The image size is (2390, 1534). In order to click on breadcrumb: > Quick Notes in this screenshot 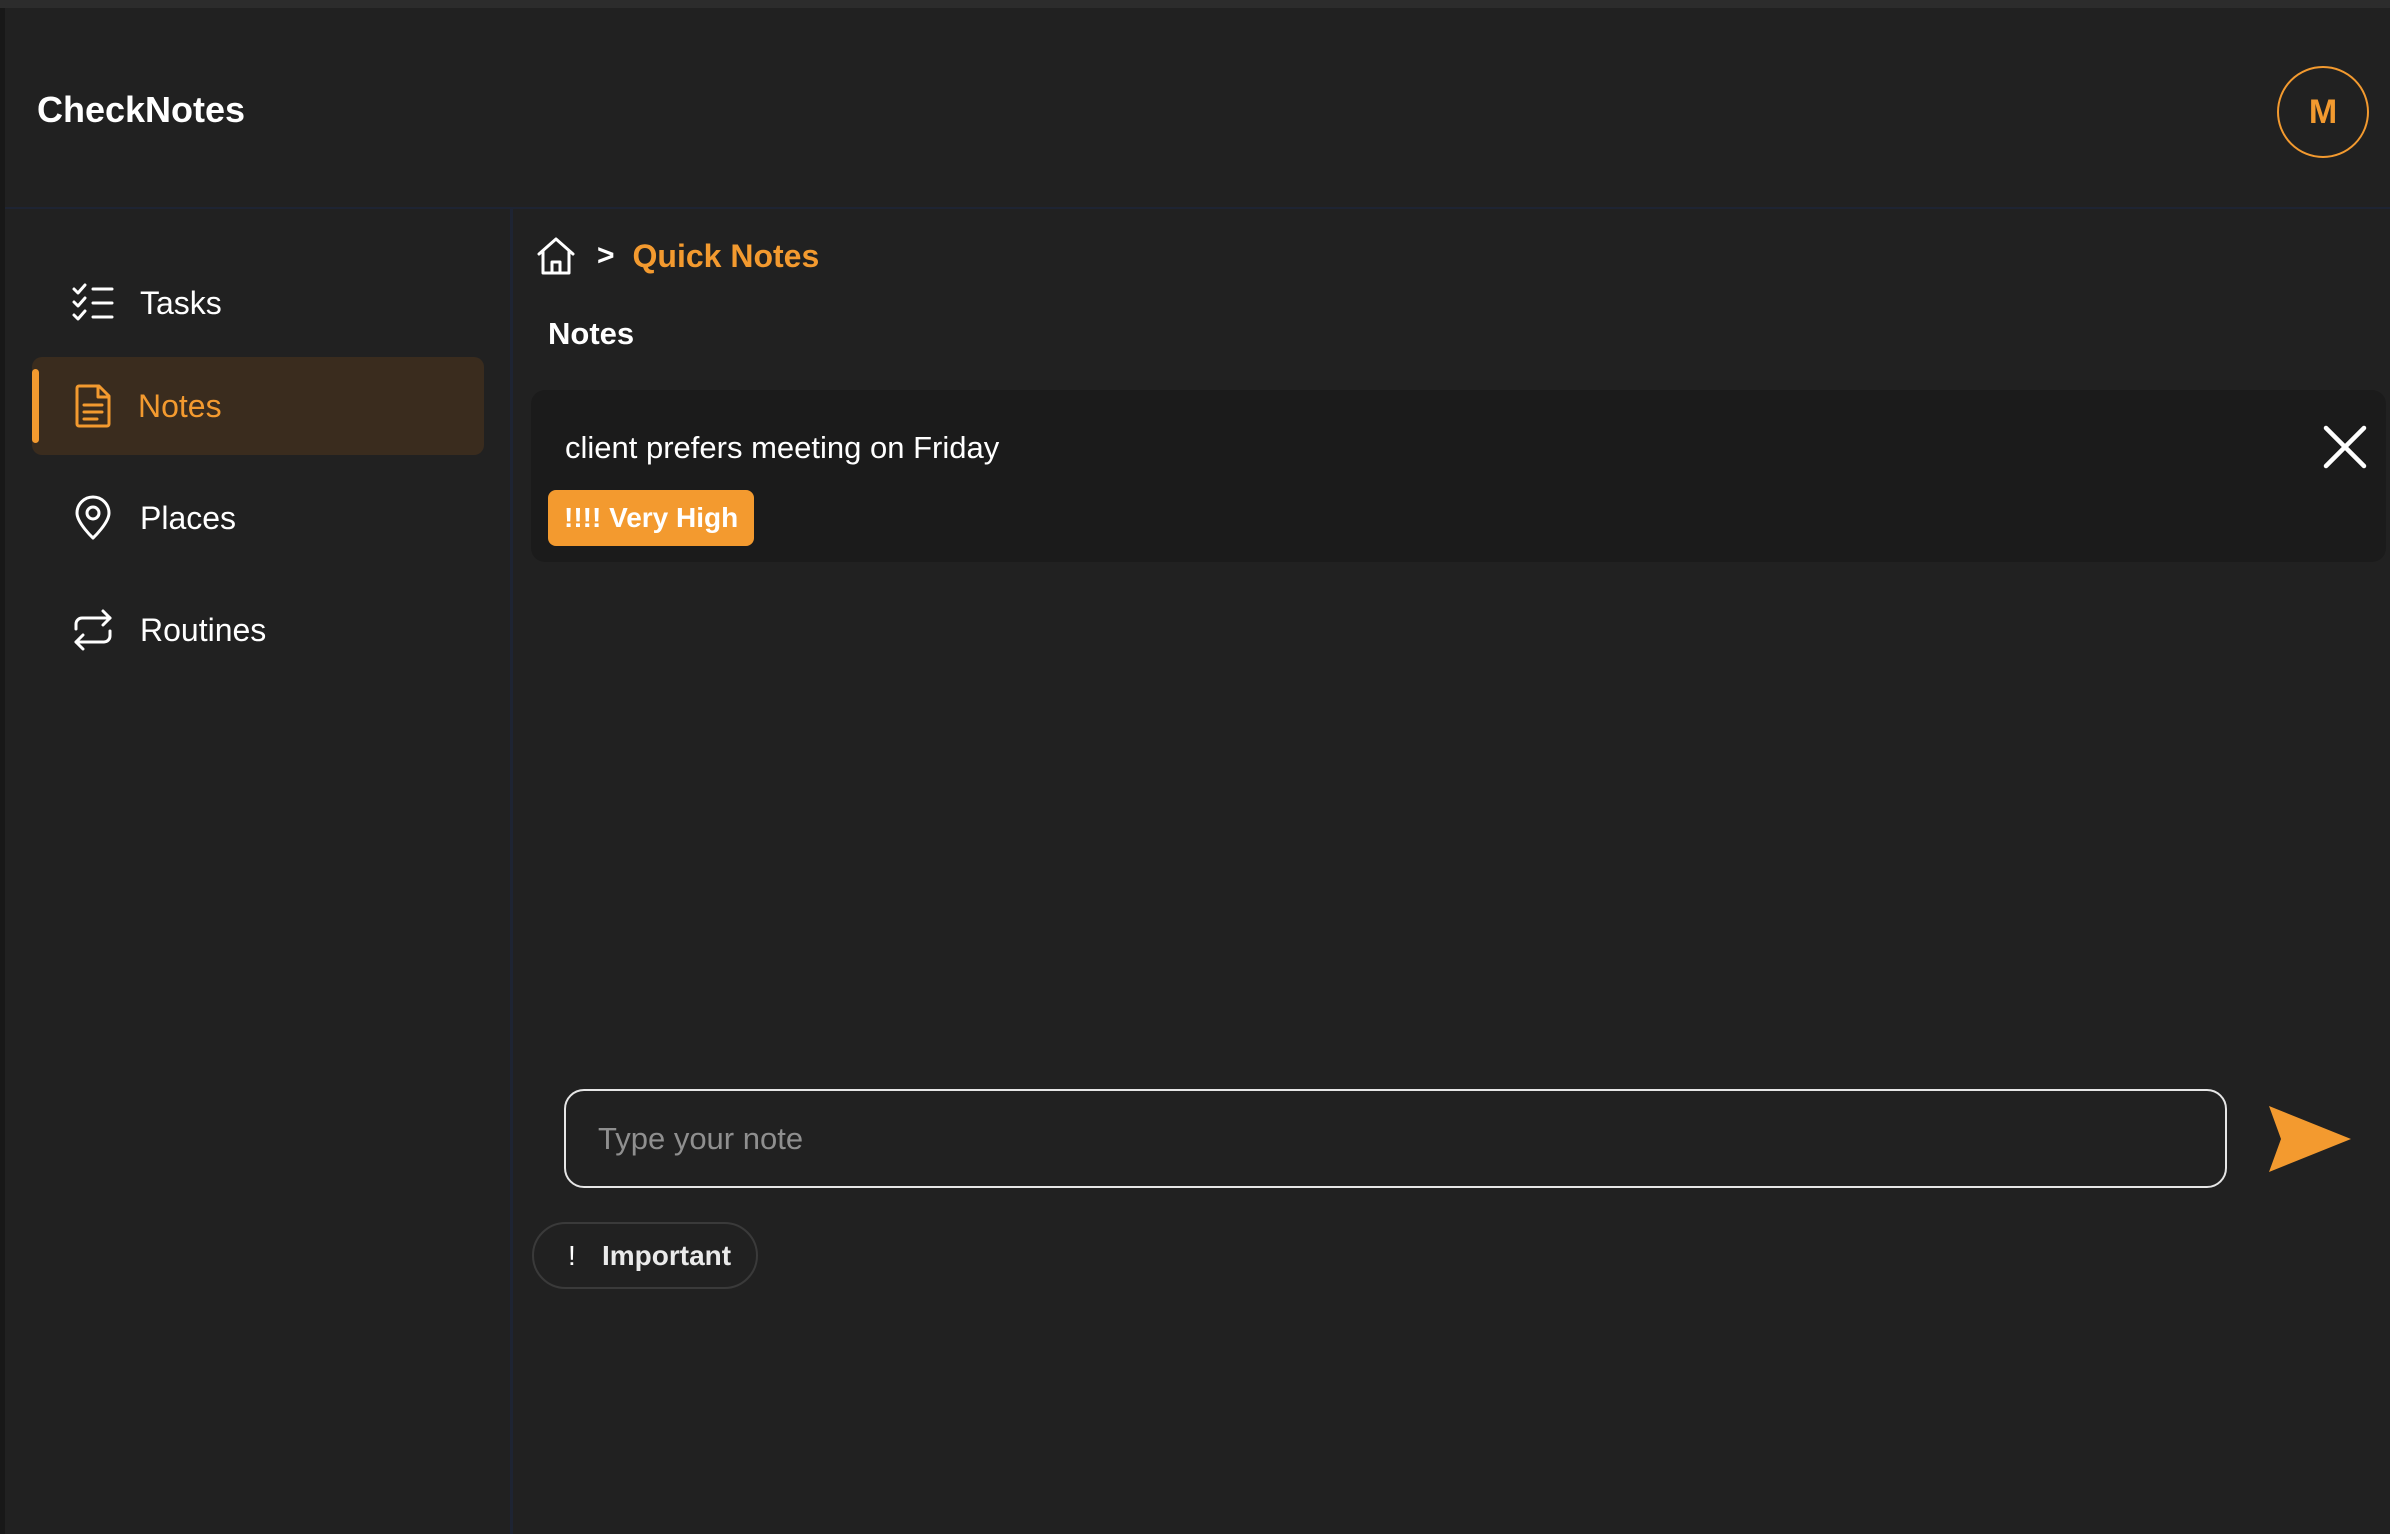, I will do `click(677, 256)`.